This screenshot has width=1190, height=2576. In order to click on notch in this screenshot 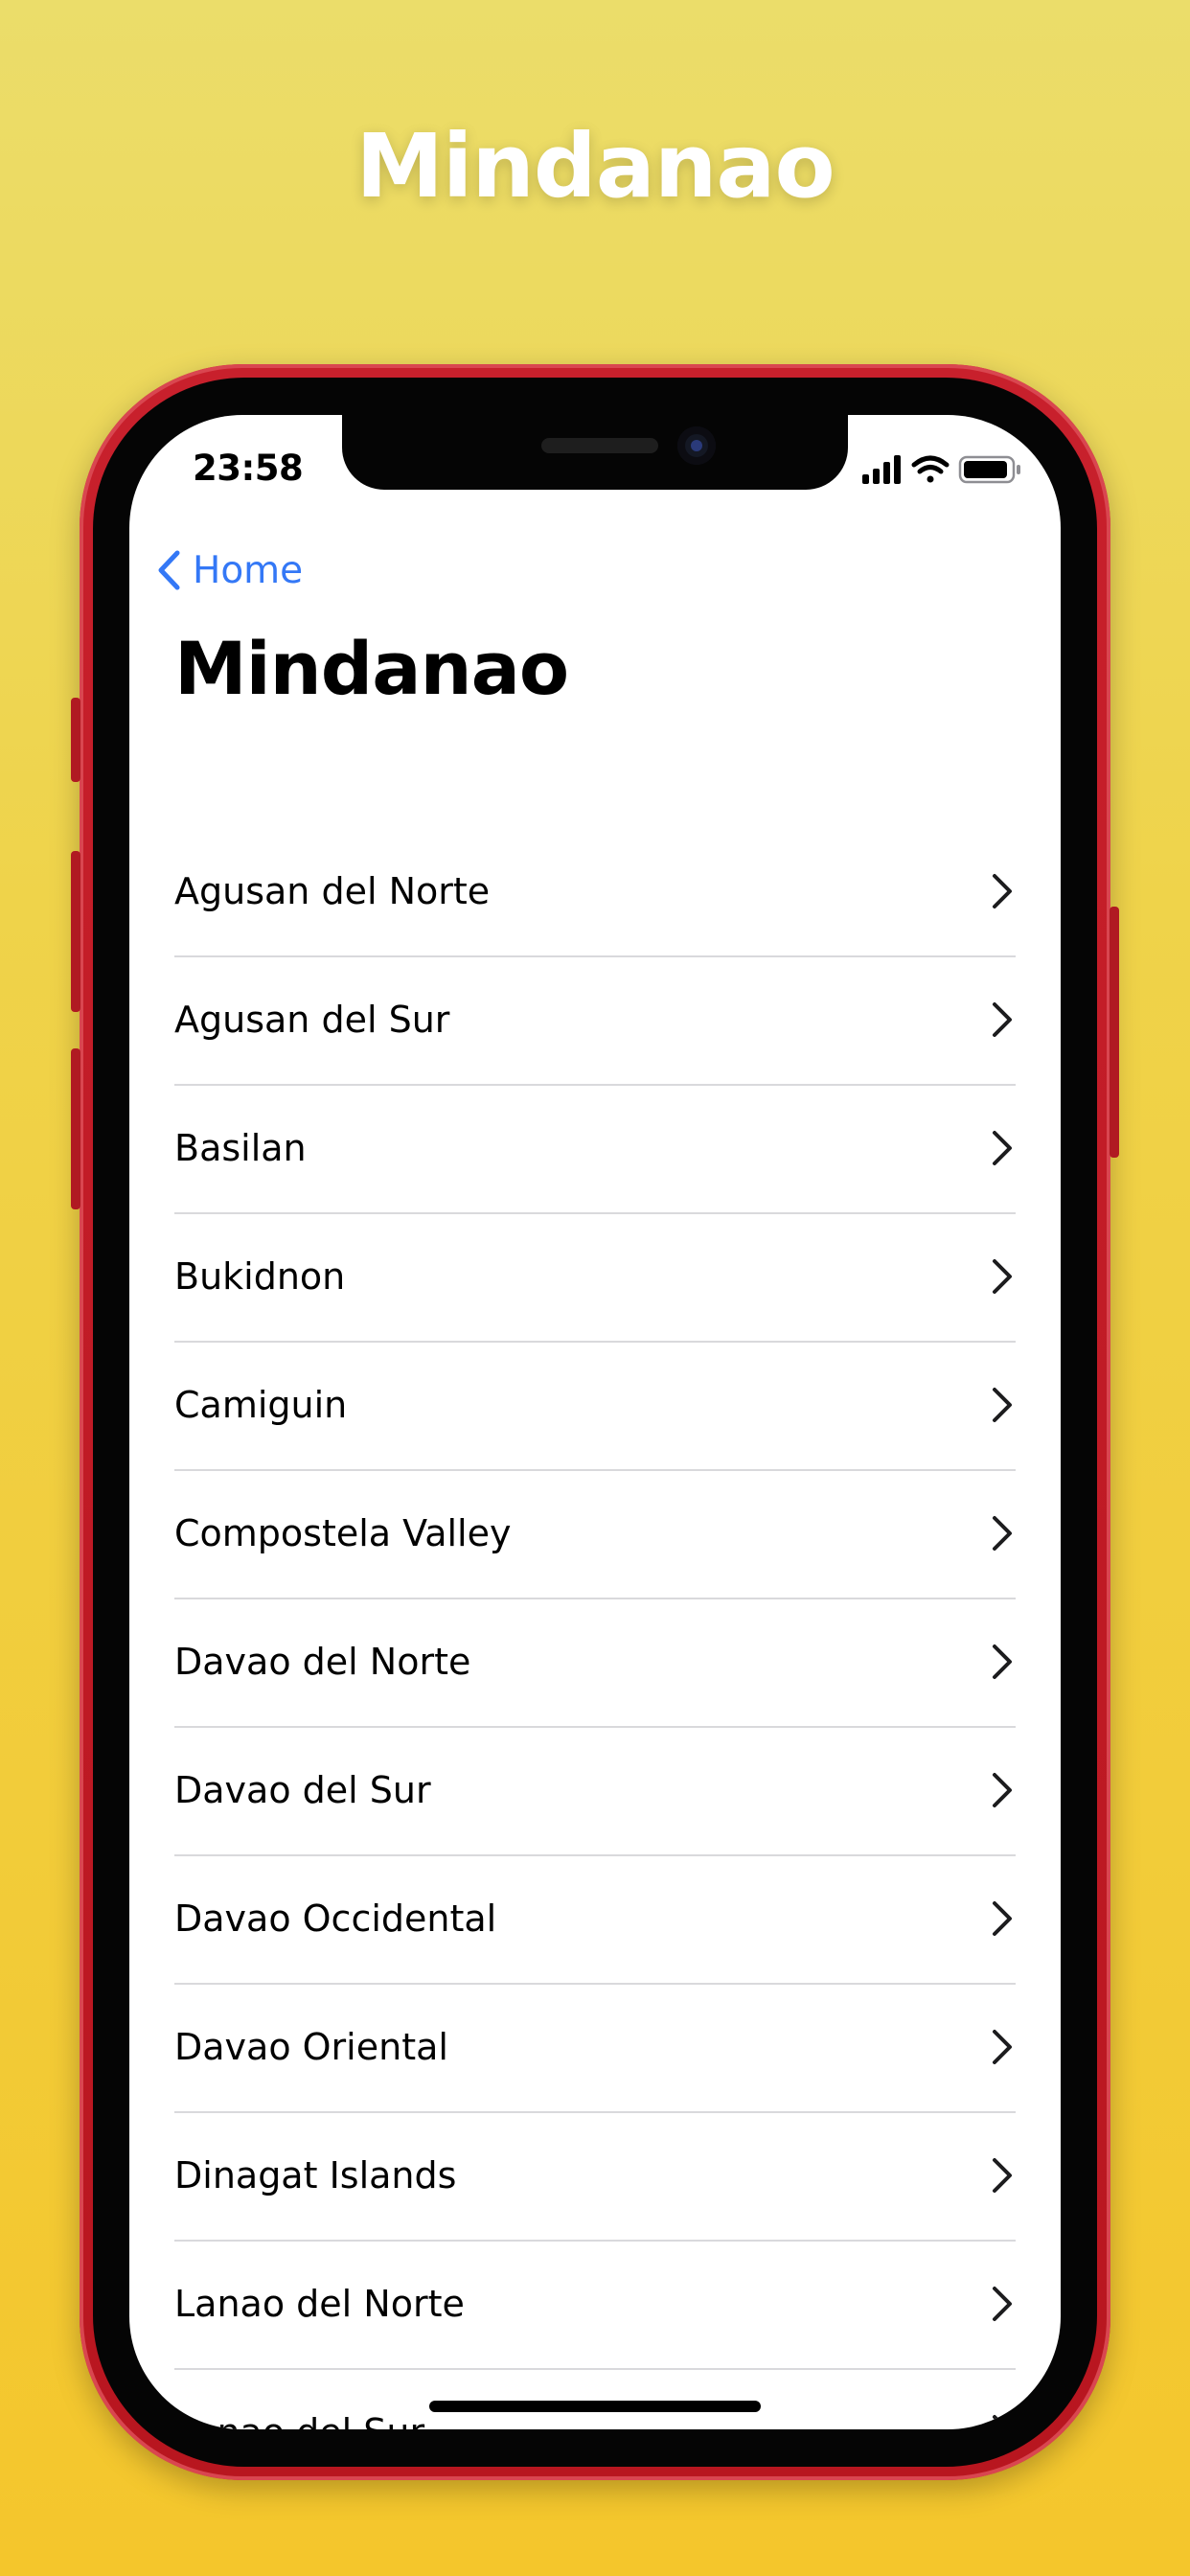, I will do `click(595, 452)`.